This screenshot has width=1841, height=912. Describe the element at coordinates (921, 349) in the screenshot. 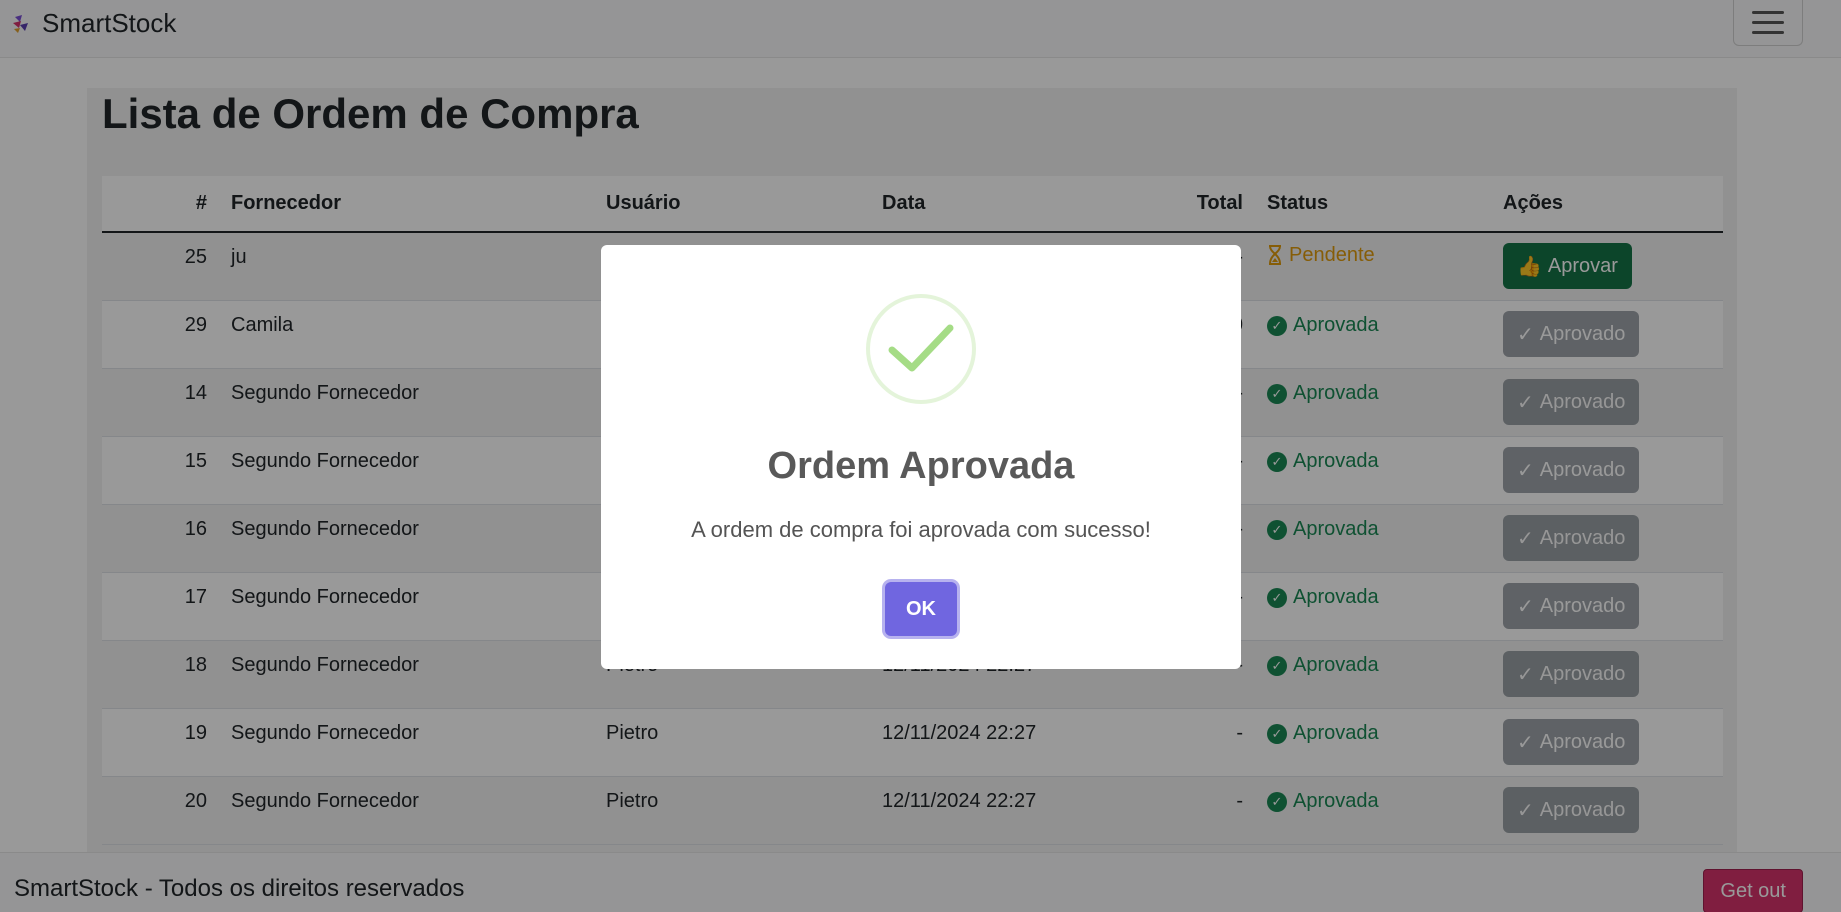

I see `success-check-icon` at that location.